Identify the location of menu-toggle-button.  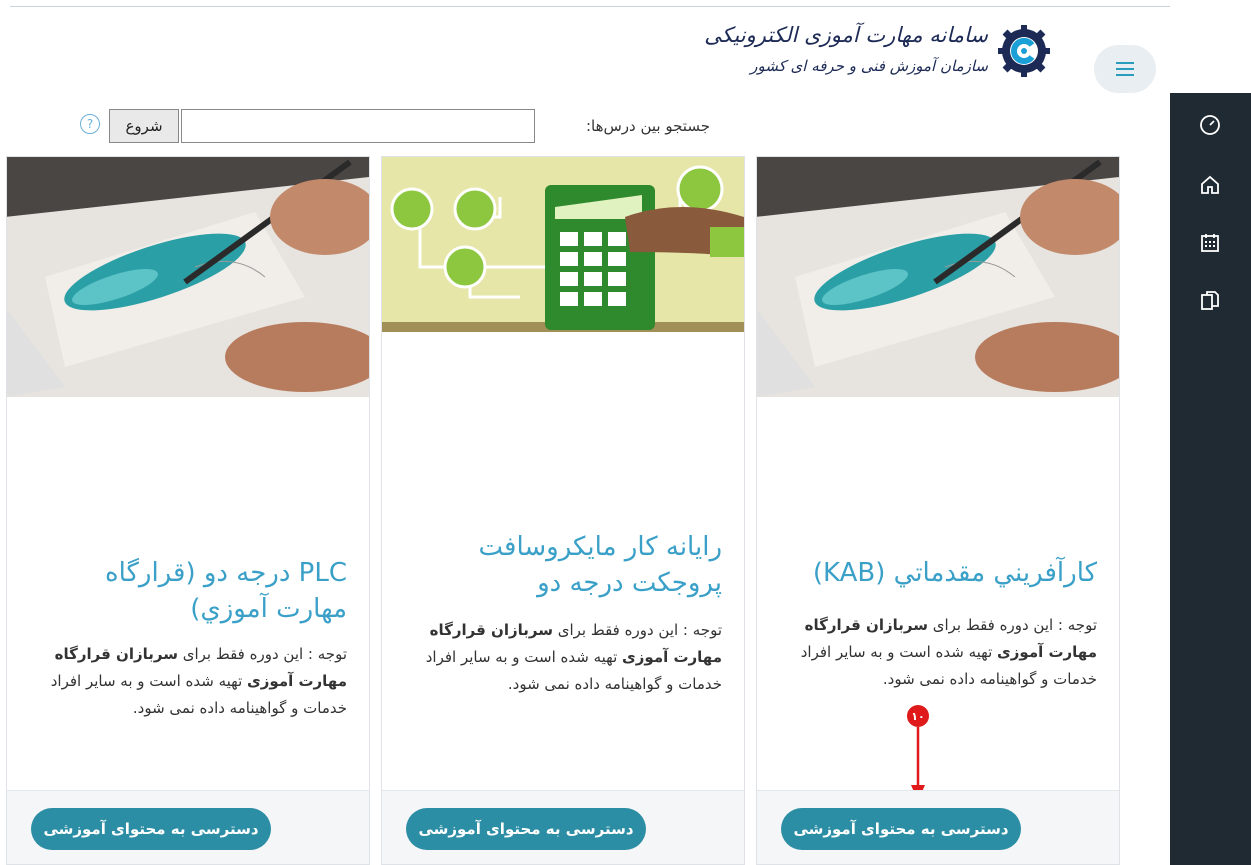
(1125, 69).